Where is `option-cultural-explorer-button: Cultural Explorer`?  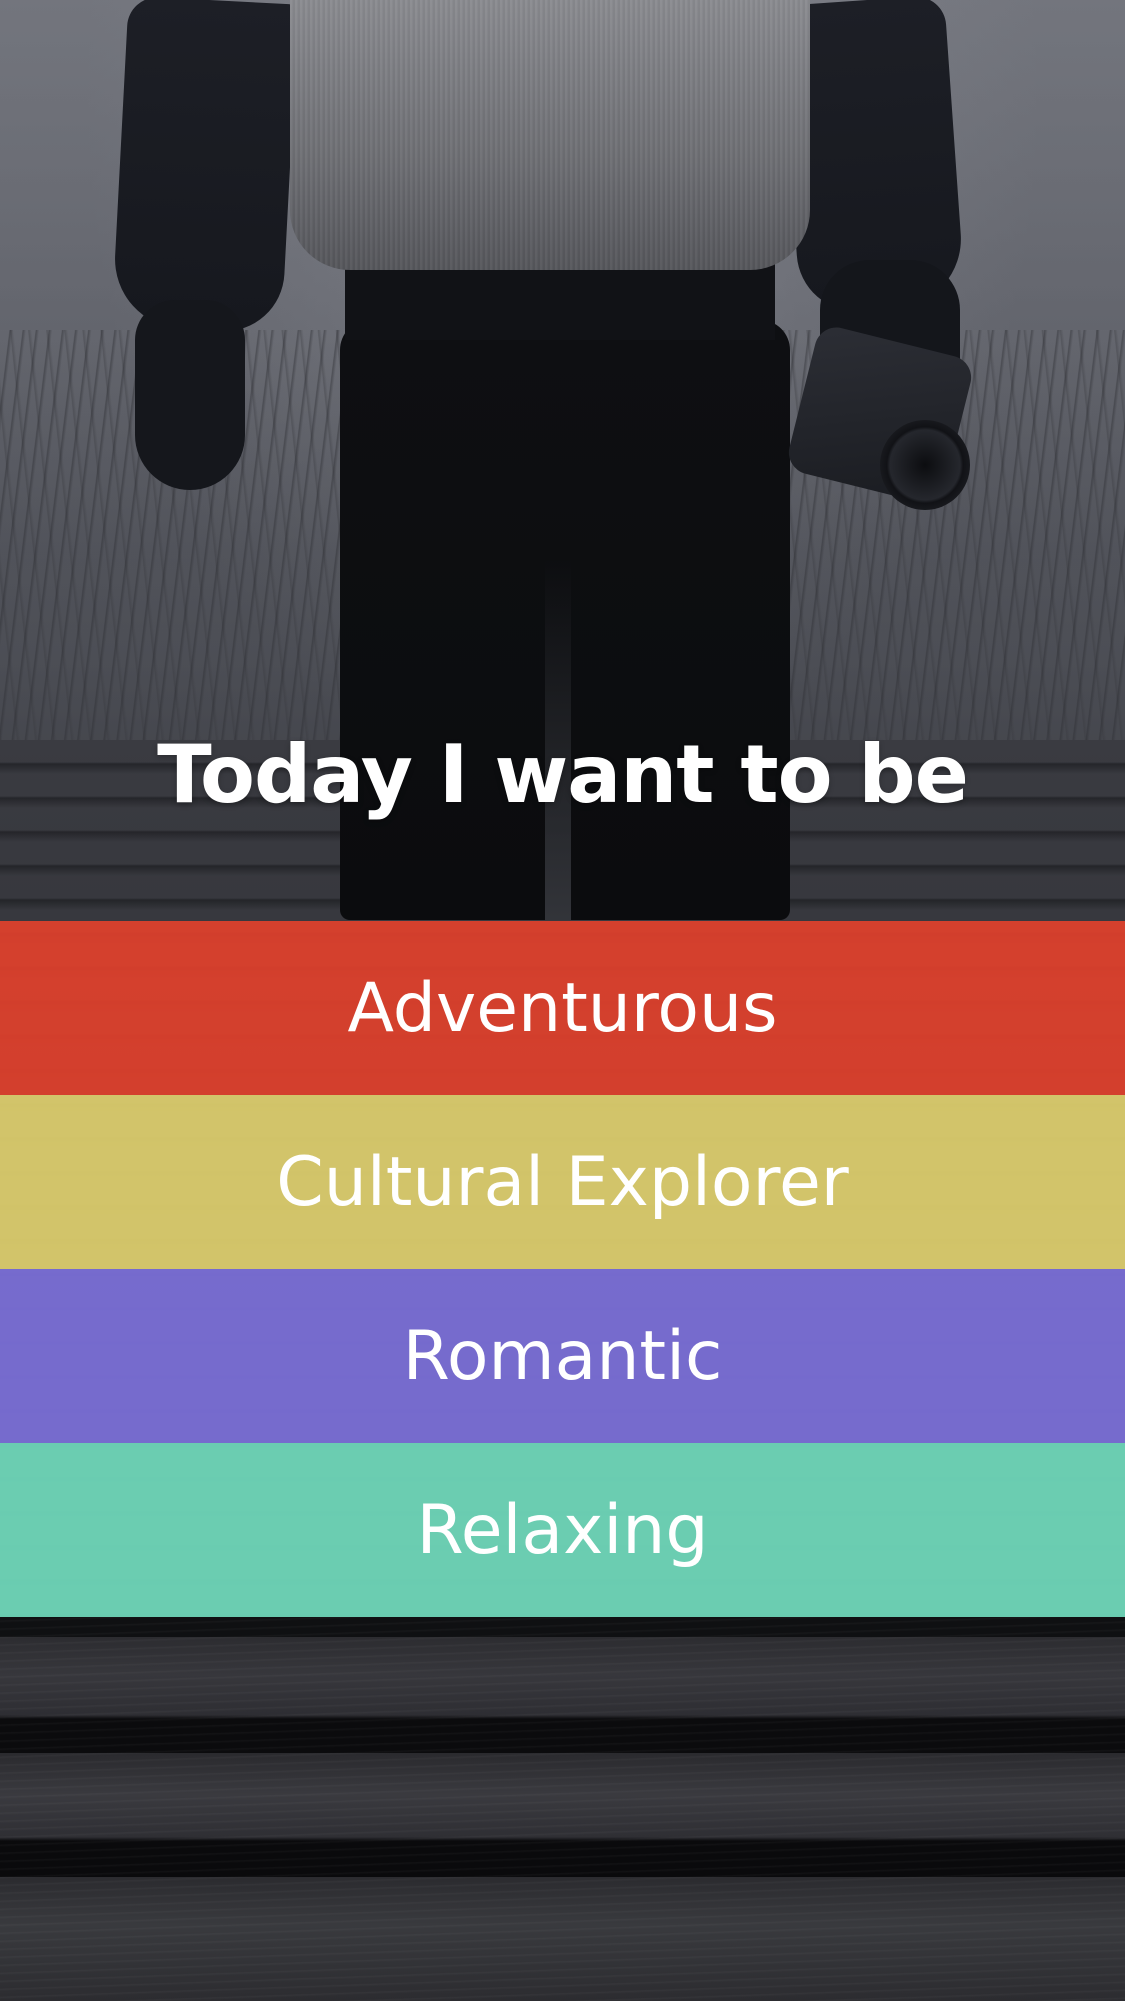
option-cultural-explorer-button: Cultural Explorer is located at coordinates (562, 1182).